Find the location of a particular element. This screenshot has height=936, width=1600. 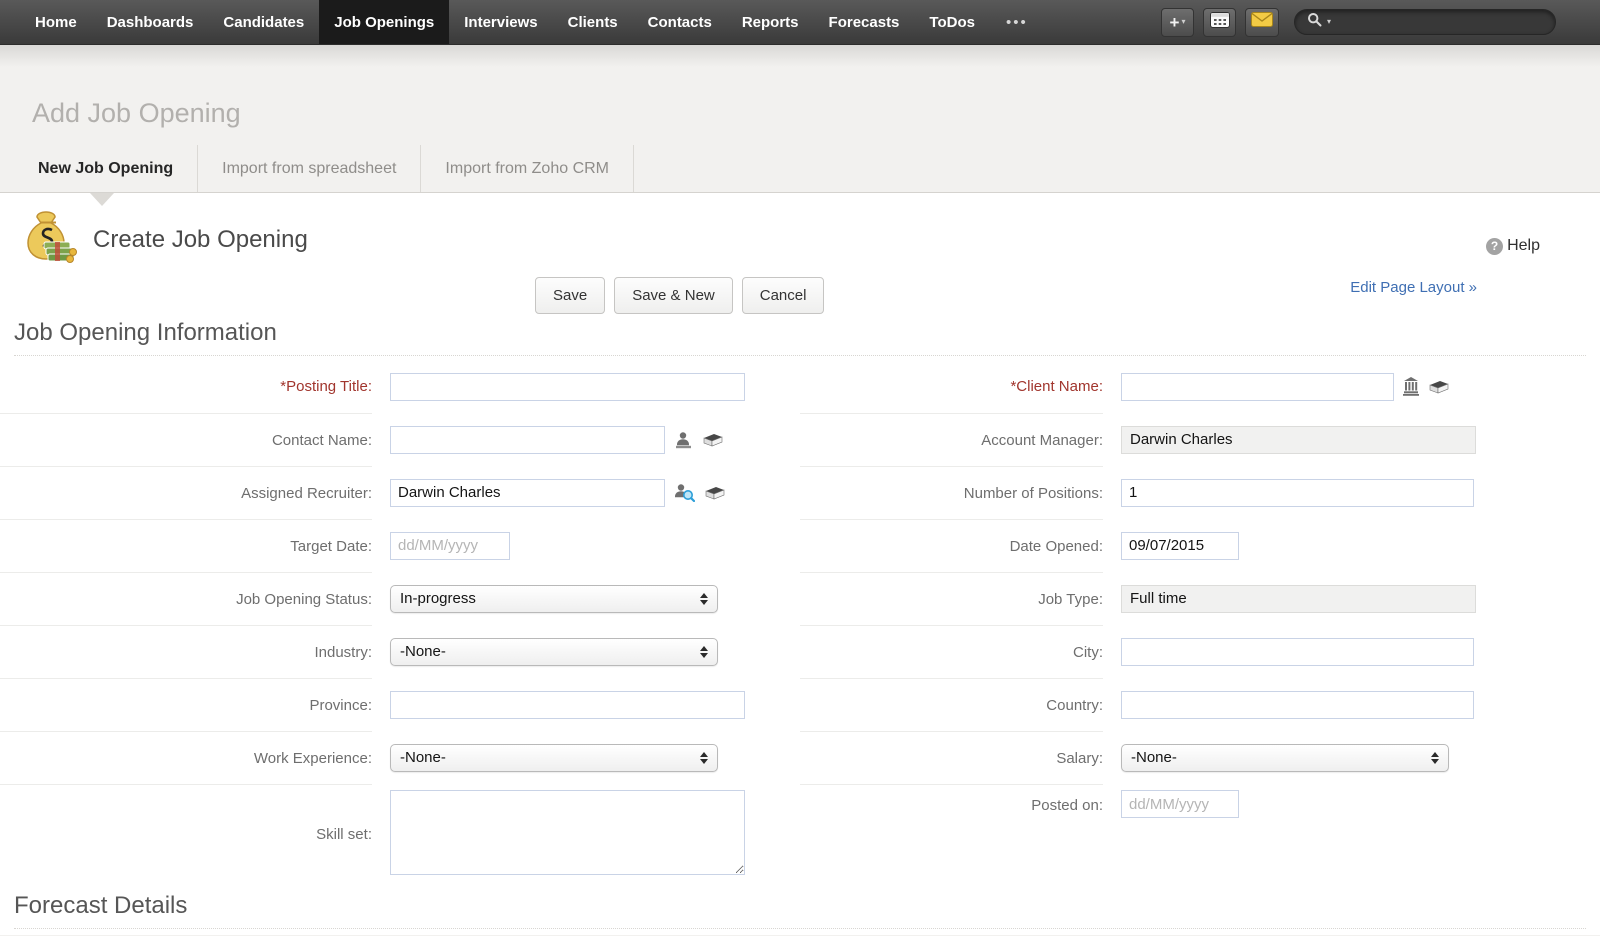

tab-import-from-zoho-crm: Import from Zoho CRM is located at coordinates (528, 168).